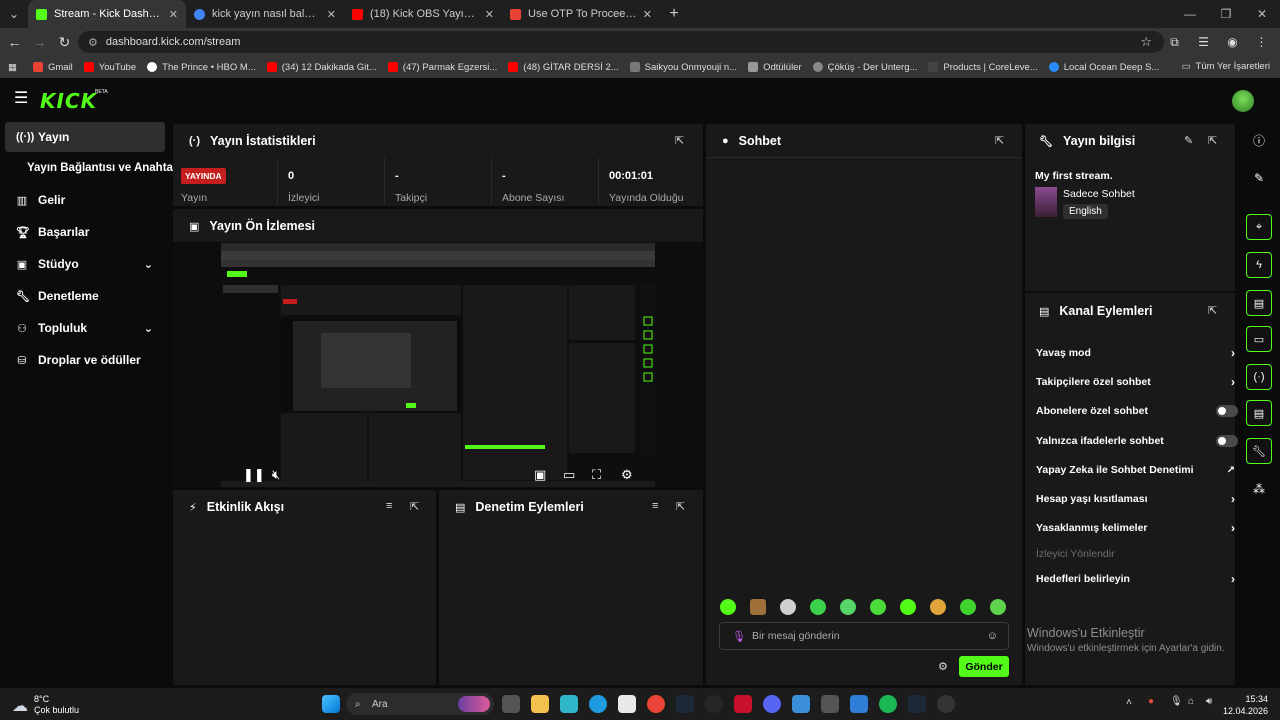  What do you see at coordinates (85, 264) in the screenshot?
I see `sidebar-item-studyo: ▣ Stüdyo ⌄` at bounding box center [85, 264].